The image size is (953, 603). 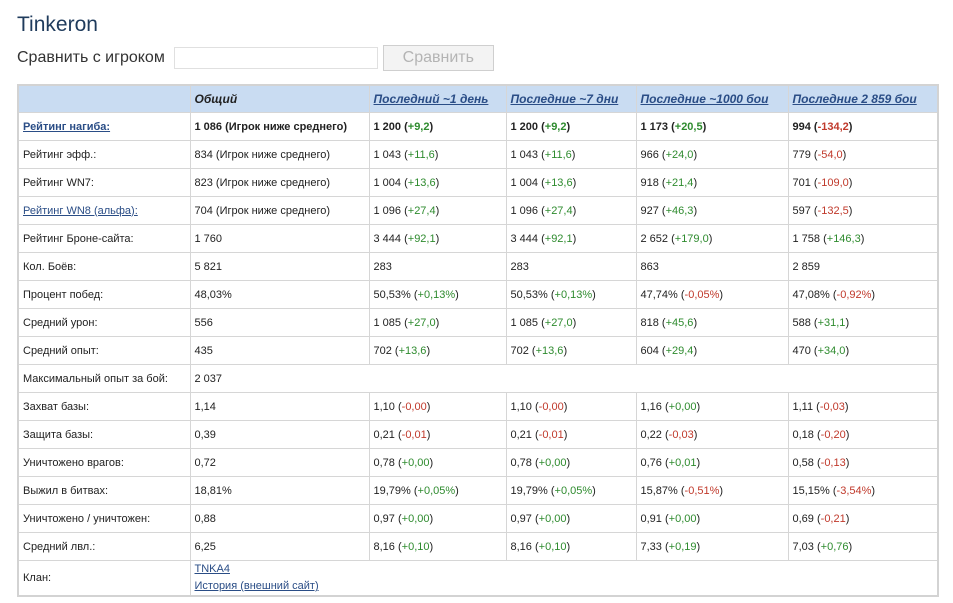 I want to click on stat-value: 7,33, so click(x=651, y=546).